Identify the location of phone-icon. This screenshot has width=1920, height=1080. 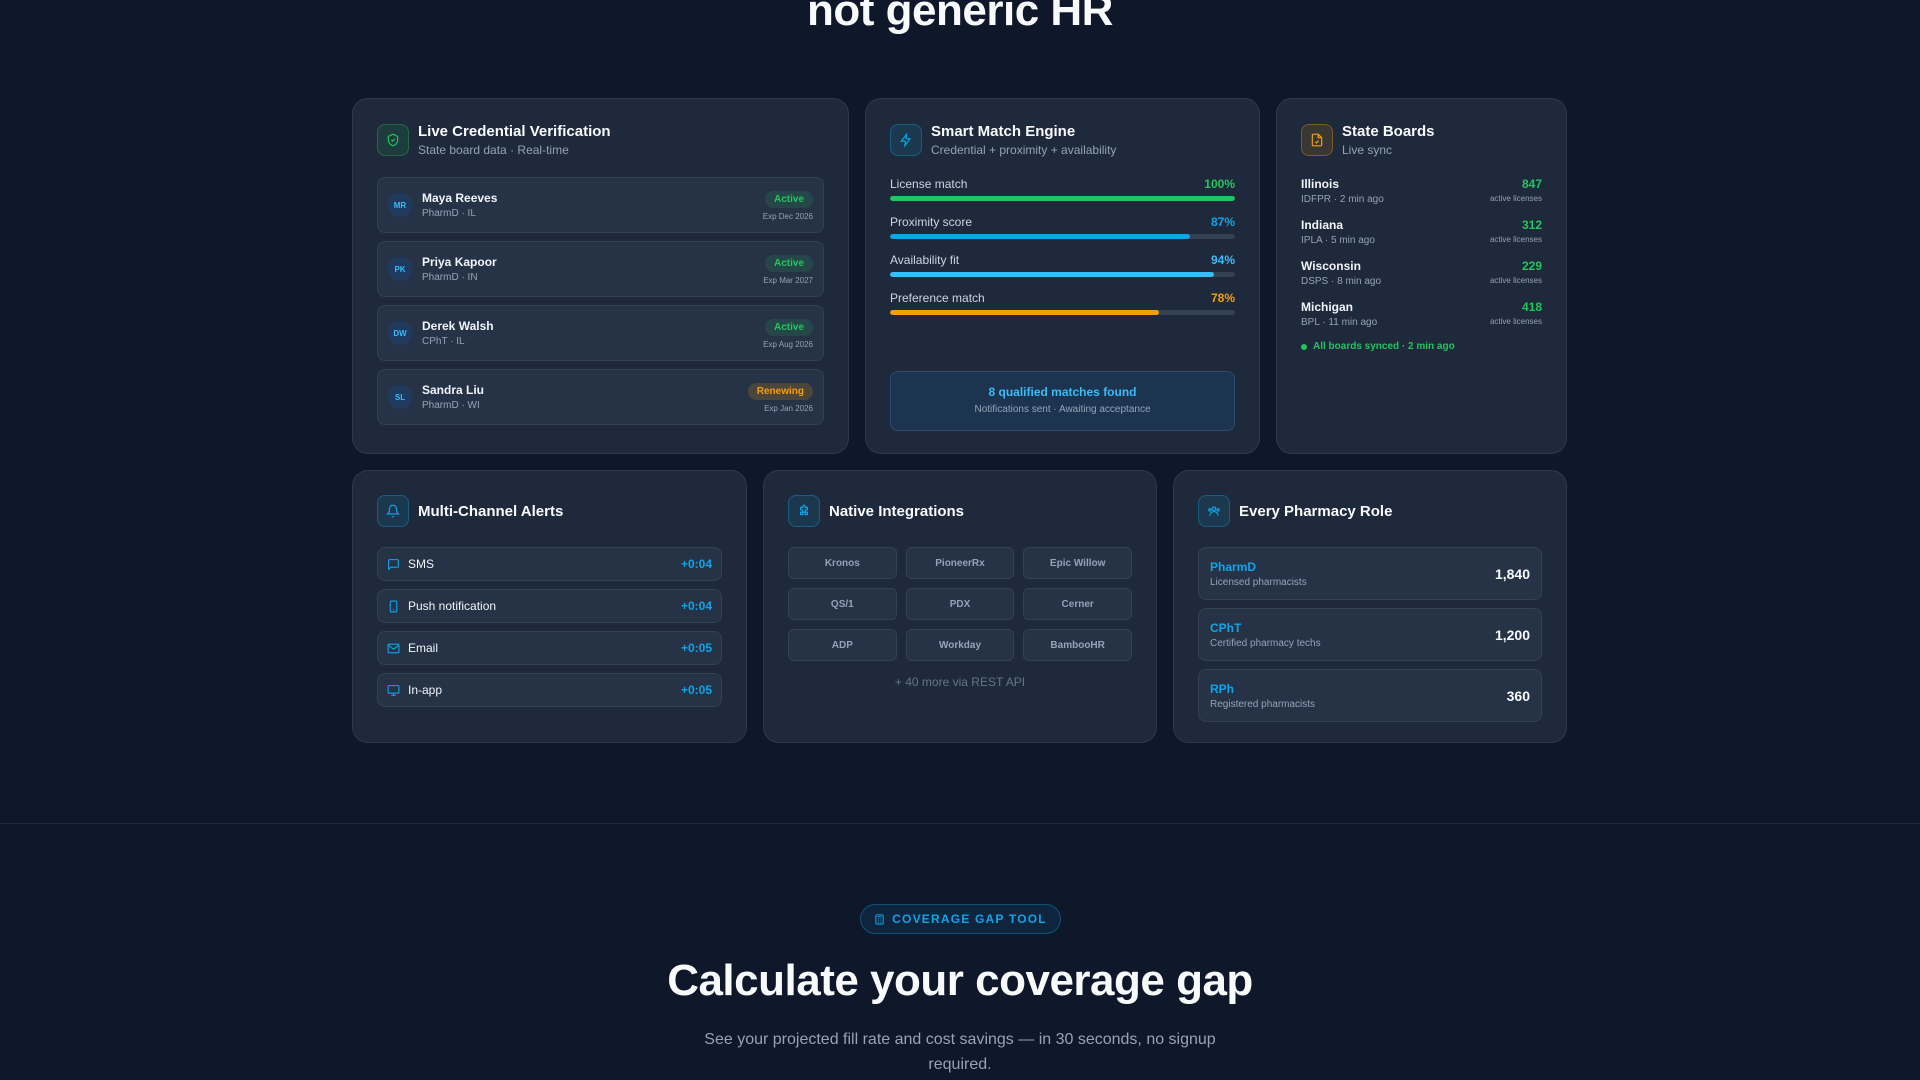
(393, 606).